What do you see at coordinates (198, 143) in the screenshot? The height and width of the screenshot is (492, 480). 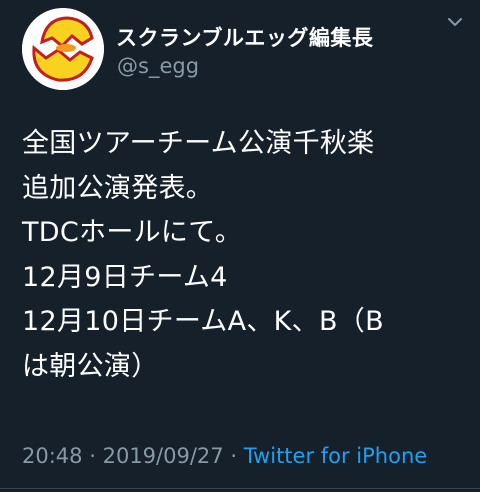 I see `tweet-text-line: 全国ツアーチーム公演千秋楽` at bounding box center [198, 143].